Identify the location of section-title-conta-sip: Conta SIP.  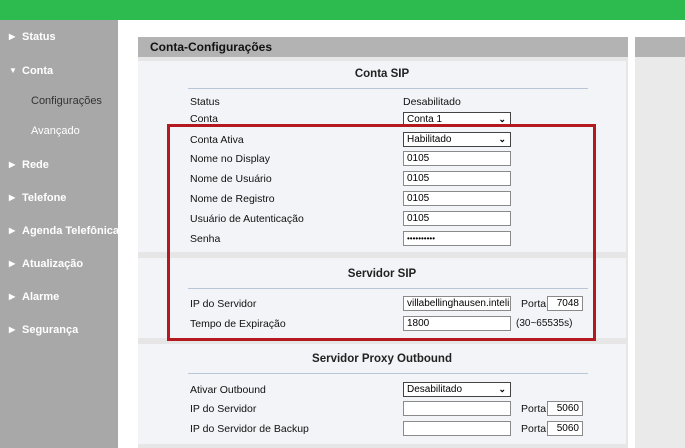
(382, 74).